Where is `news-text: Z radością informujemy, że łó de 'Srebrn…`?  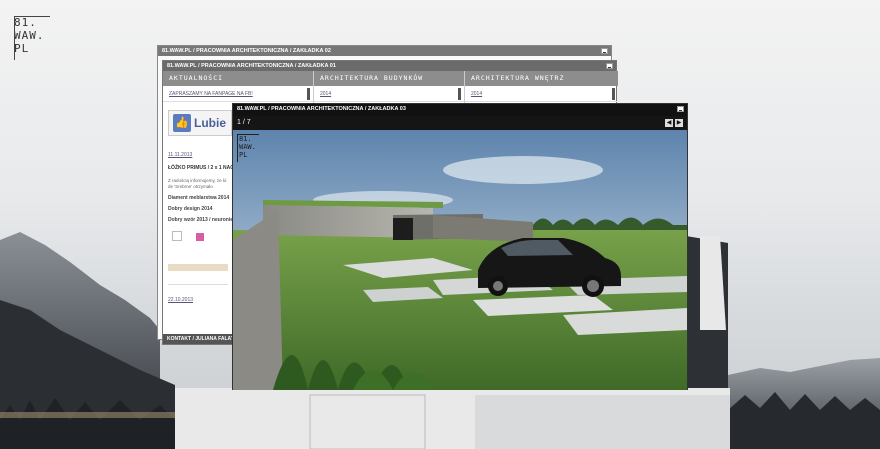 news-text: Z radością informujemy, że łó de 'Srebrn… is located at coordinates (197, 183).